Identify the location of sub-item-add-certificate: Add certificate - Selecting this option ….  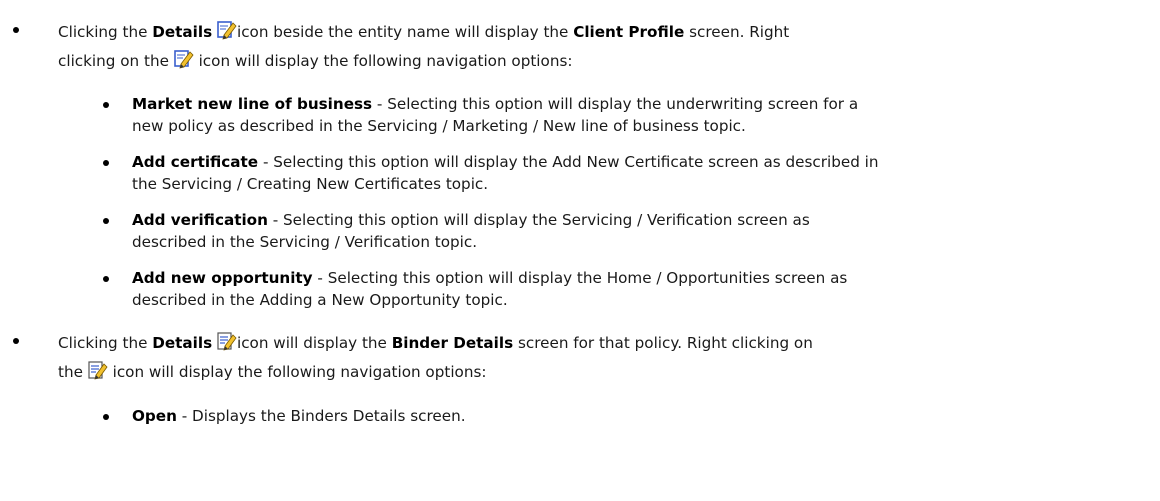
(505, 162).